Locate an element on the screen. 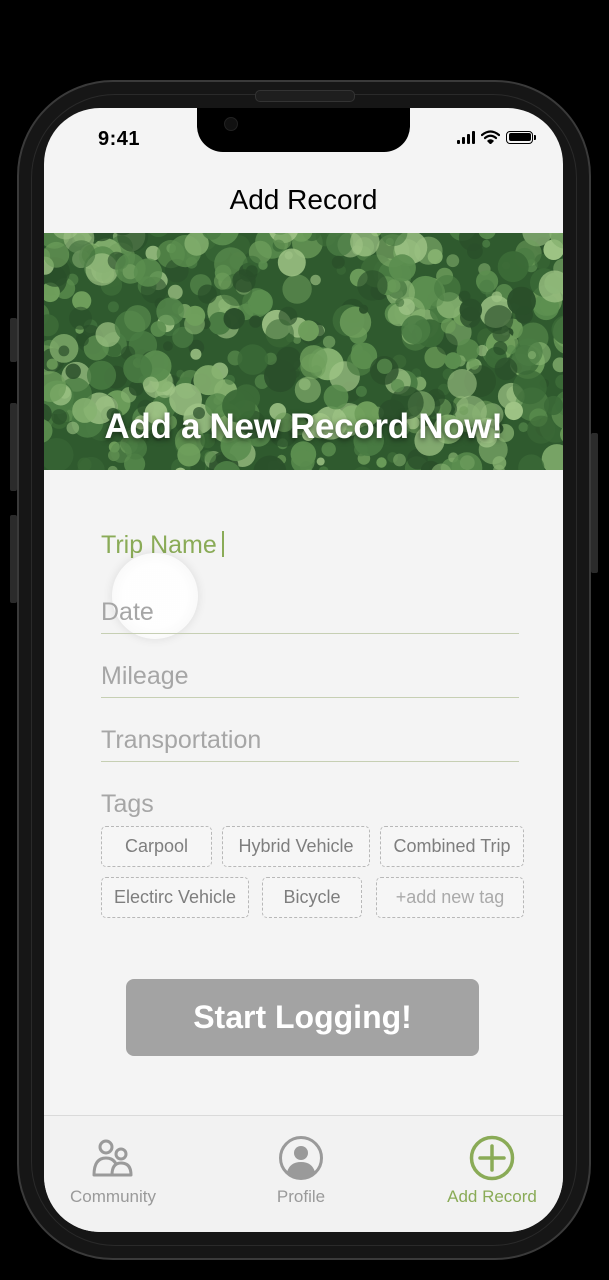  tab-profile-label: Profile is located at coordinates (301, 1196).